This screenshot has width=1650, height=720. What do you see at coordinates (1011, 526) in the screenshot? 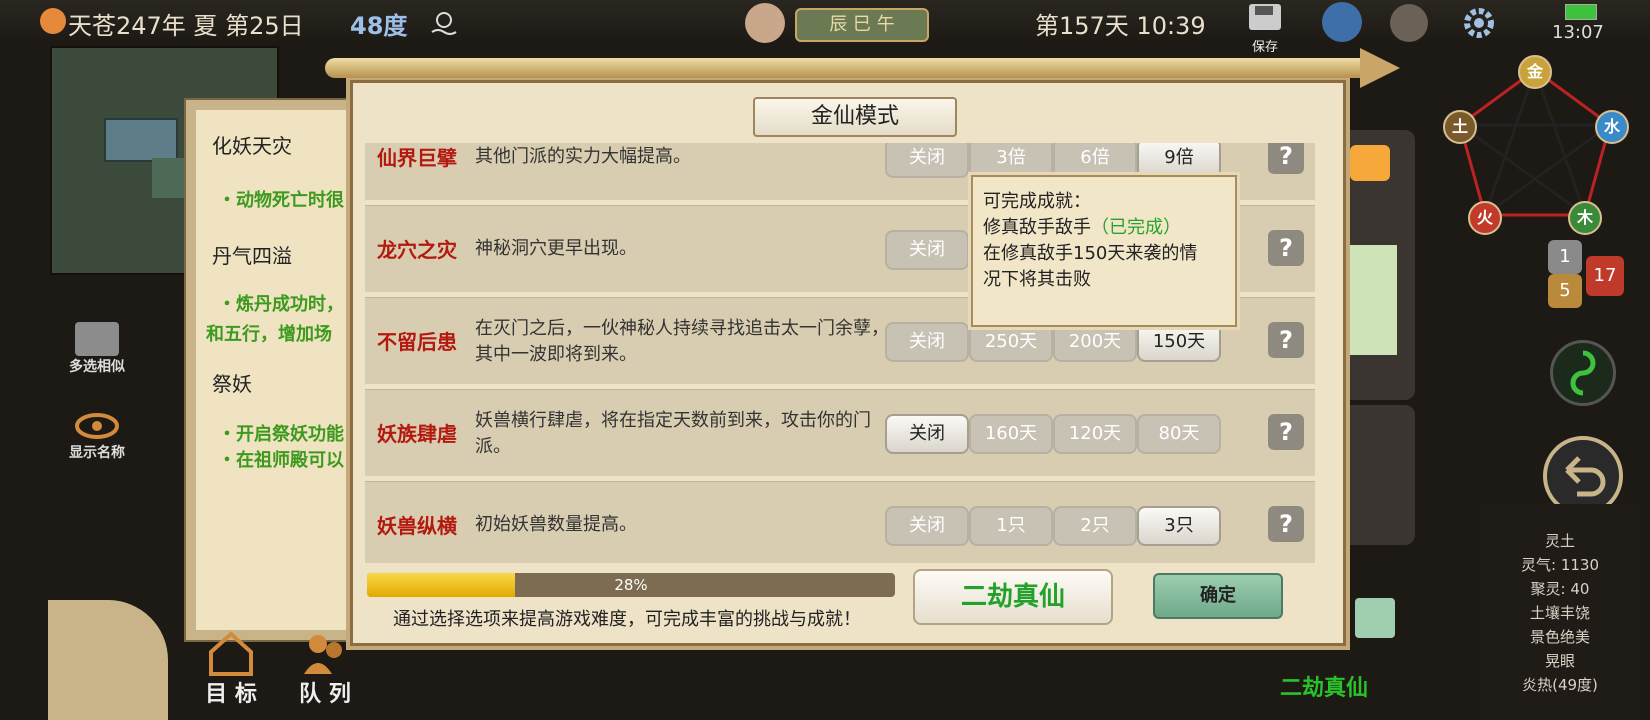
I see `option-choice: 1只` at bounding box center [1011, 526].